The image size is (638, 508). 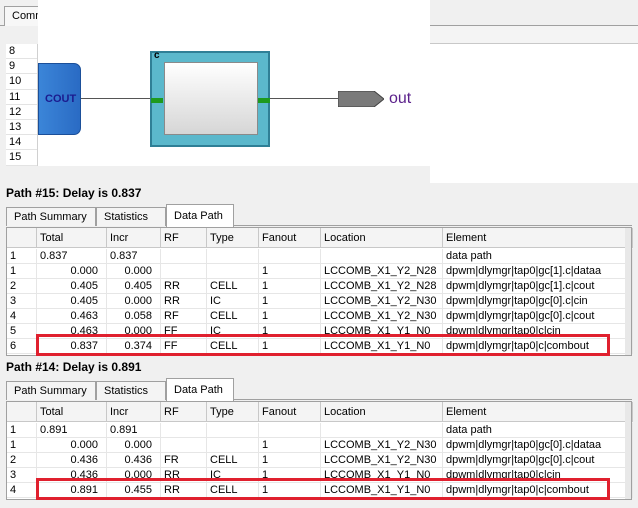 I want to click on row-number: 8, so click(x=21, y=52).